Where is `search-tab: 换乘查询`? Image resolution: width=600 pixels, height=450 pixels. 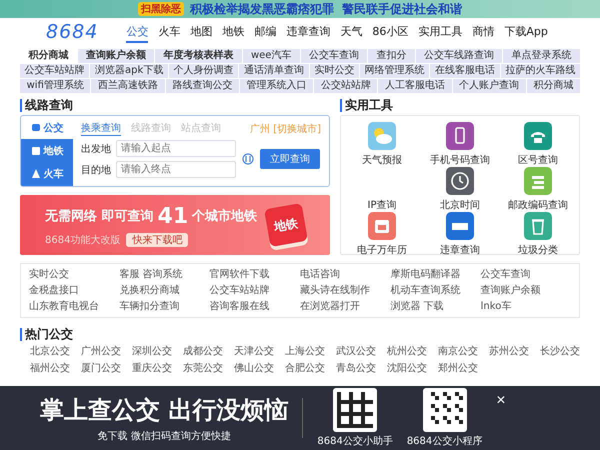 search-tab: 换乘查询 is located at coordinates (101, 128).